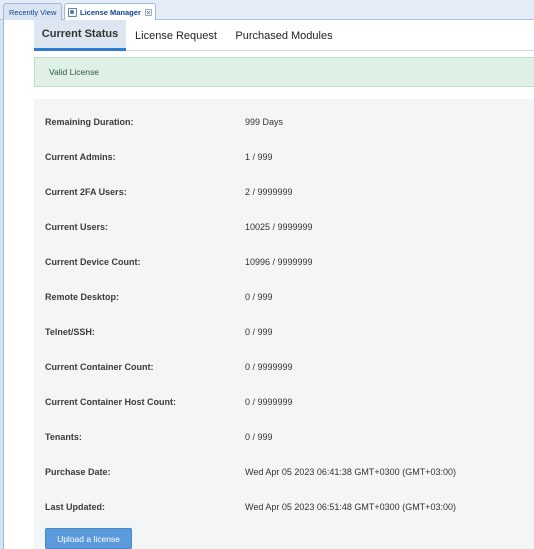 This screenshot has width=534, height=549. Describe the element at coordinates (284, 333) in the screenshot. I see `detail-row-telnet-ssh: Telnet/SSH: 0 / 999` at that location.